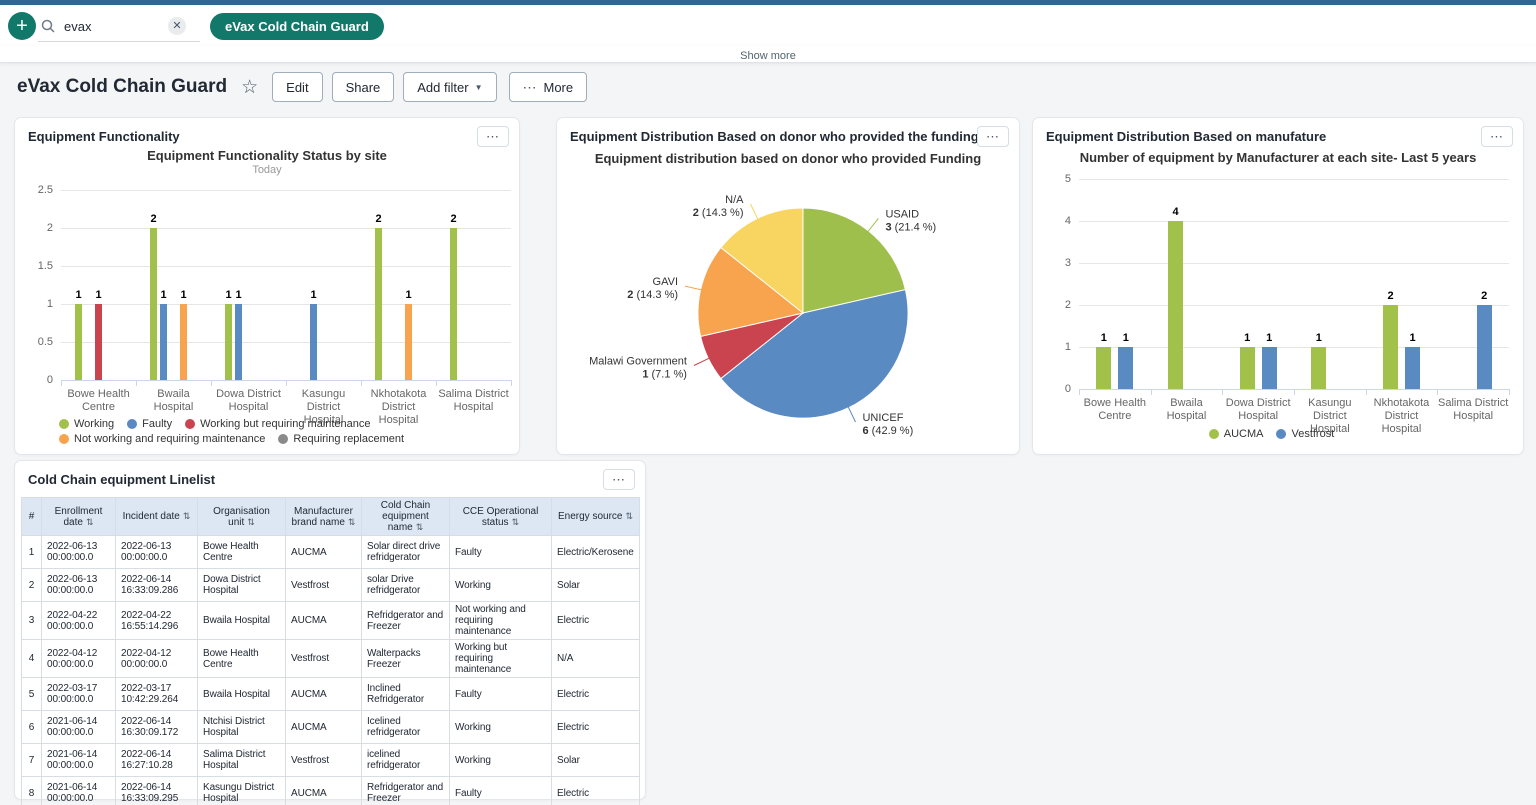 Image resolution: width=1536 pixels, height=805 pixels. What do you see at coordinates (450, 87) in the screenshot?
I see `add-filter-button: Add filter ▼` at bounding box center [450, 87].